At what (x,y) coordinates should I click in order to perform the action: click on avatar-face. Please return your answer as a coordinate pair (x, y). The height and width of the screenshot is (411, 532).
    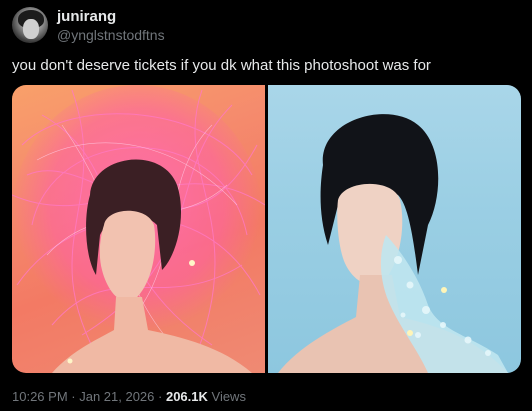
    Looking at the image, I should click on (31, 29).